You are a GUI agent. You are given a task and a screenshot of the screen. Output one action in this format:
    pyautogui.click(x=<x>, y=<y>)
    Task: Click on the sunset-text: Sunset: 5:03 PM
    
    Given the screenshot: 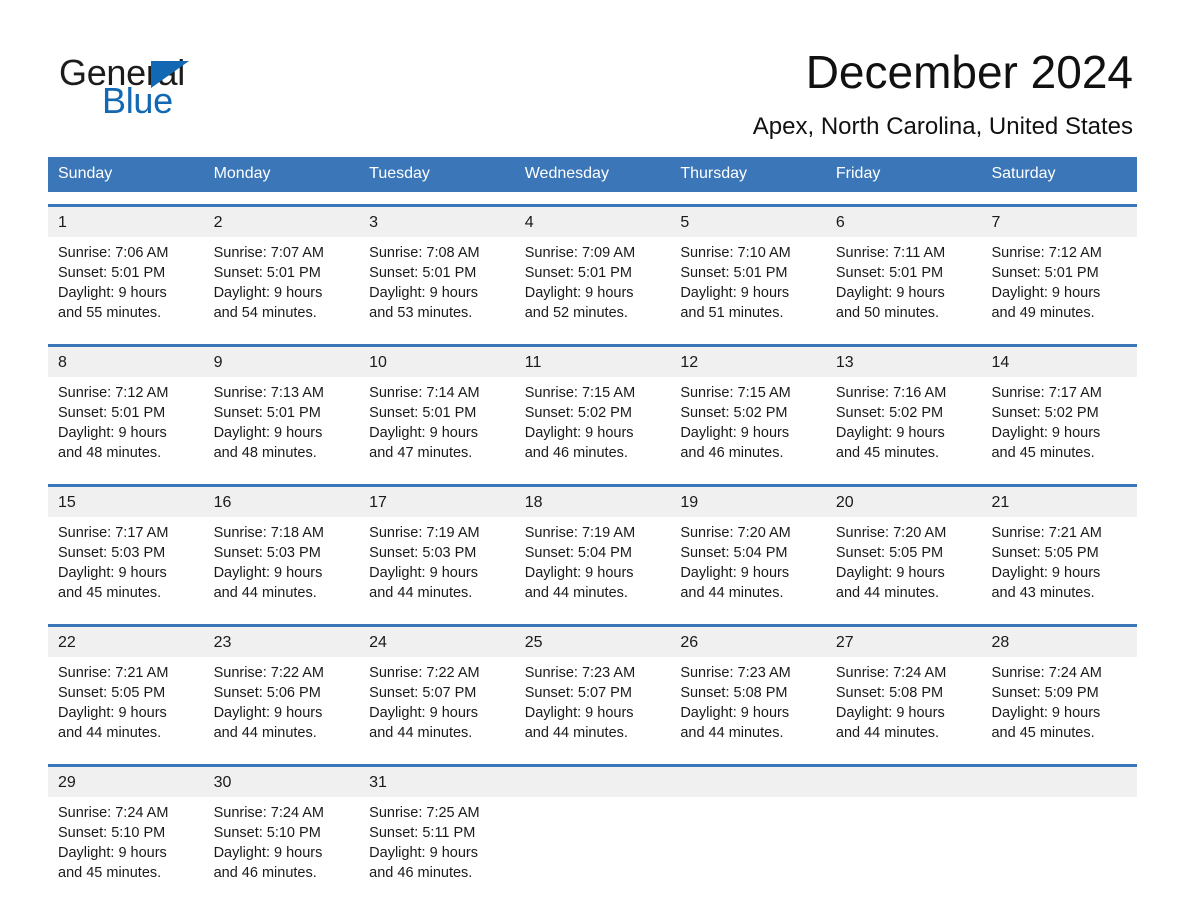 What is the action you would take?
    pyautogui.click(x=267, y=553)
    